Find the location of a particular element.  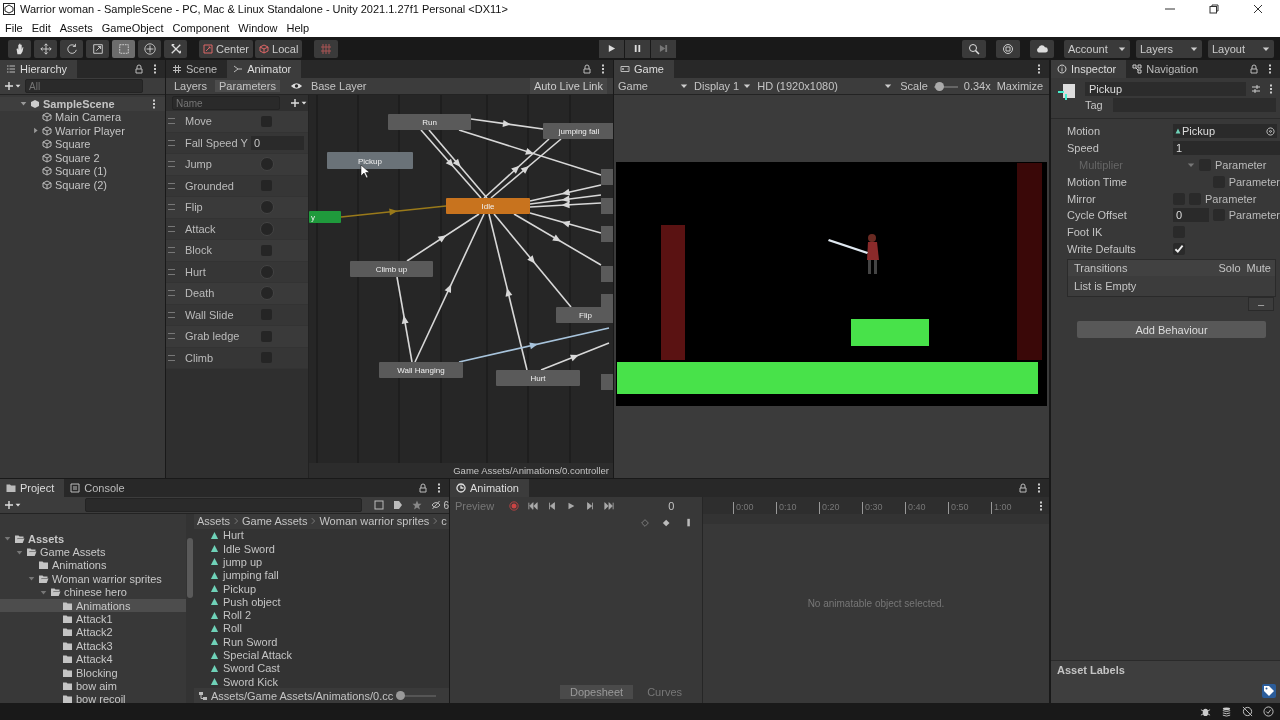

object-field: Pickup is located at coordinates (1225, 131).